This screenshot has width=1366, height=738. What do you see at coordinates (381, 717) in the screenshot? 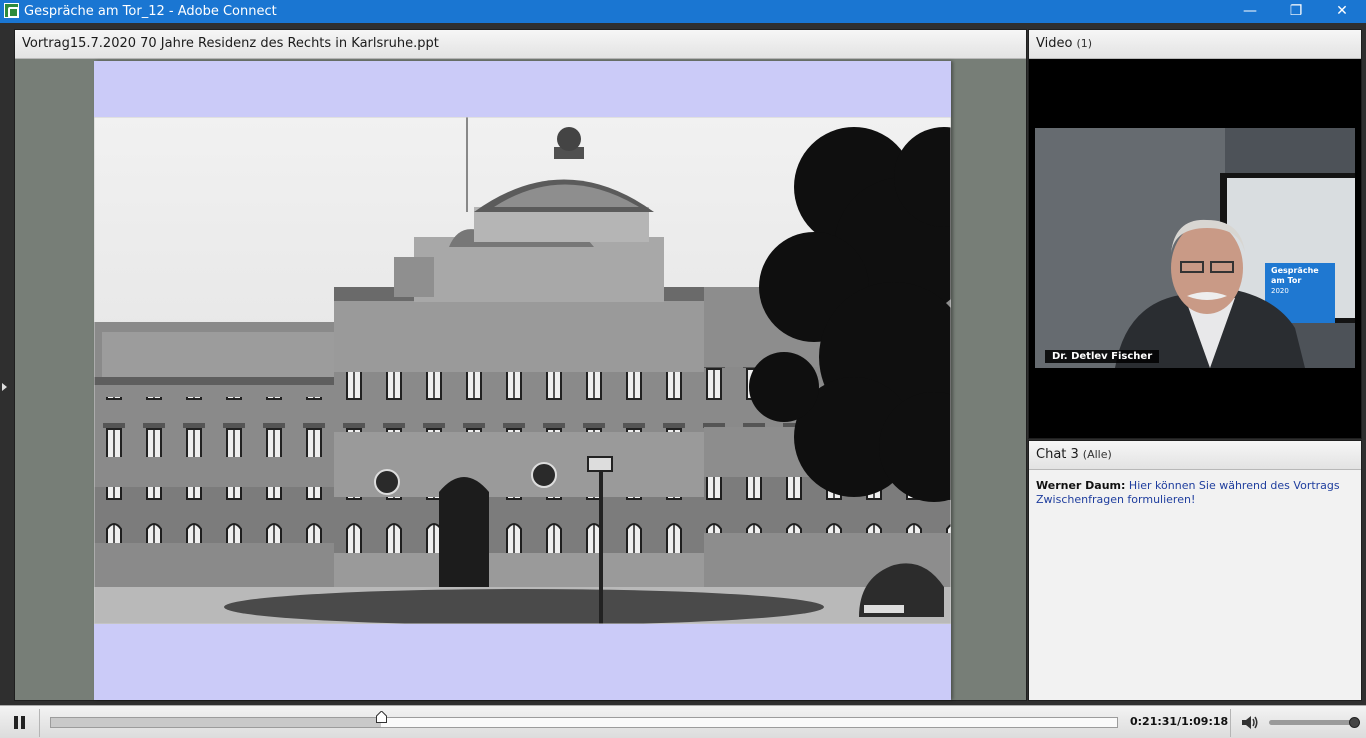
I see `seek-thumb-icon` at bounding box center [381, 717].